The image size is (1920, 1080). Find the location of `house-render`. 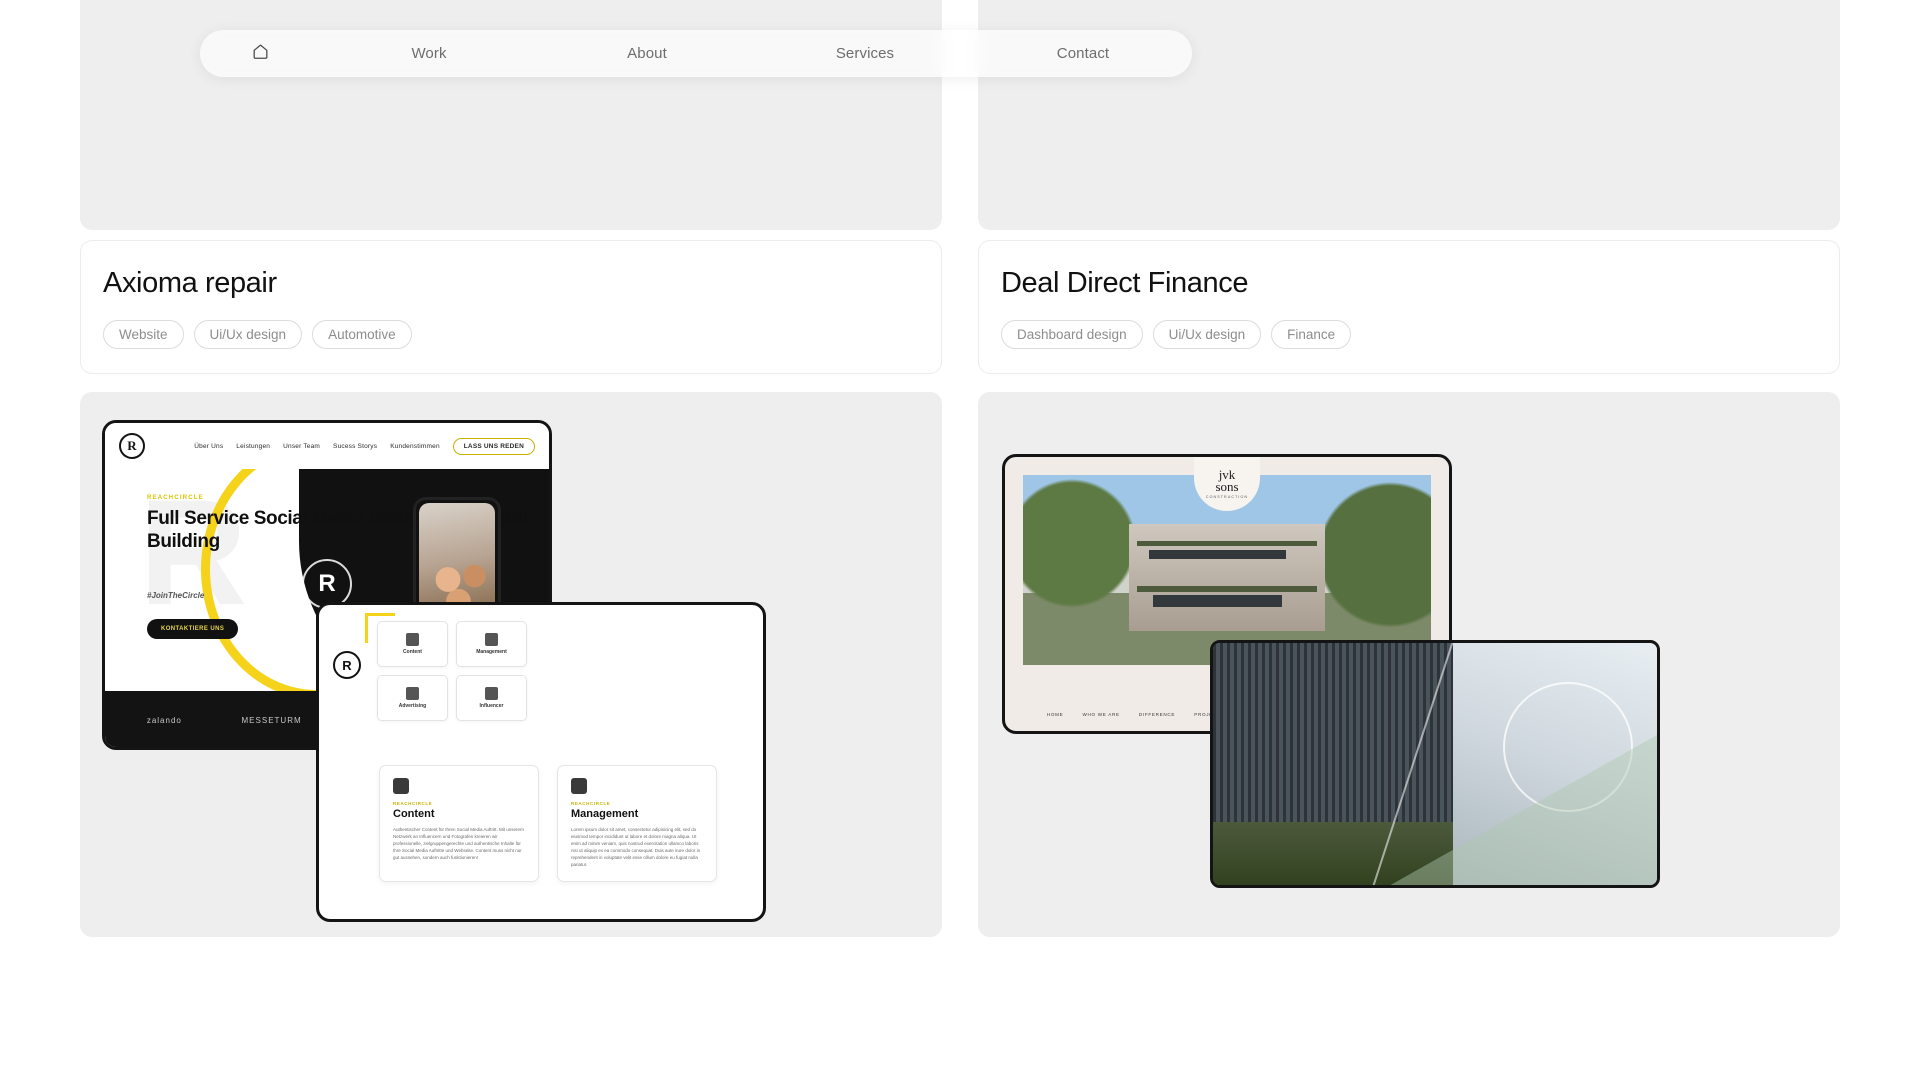

house-render is located at coordinates (1227, 577).